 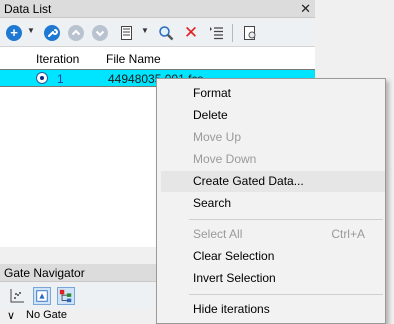 I want to click on move-up-icon, so click(x=76, y=33).